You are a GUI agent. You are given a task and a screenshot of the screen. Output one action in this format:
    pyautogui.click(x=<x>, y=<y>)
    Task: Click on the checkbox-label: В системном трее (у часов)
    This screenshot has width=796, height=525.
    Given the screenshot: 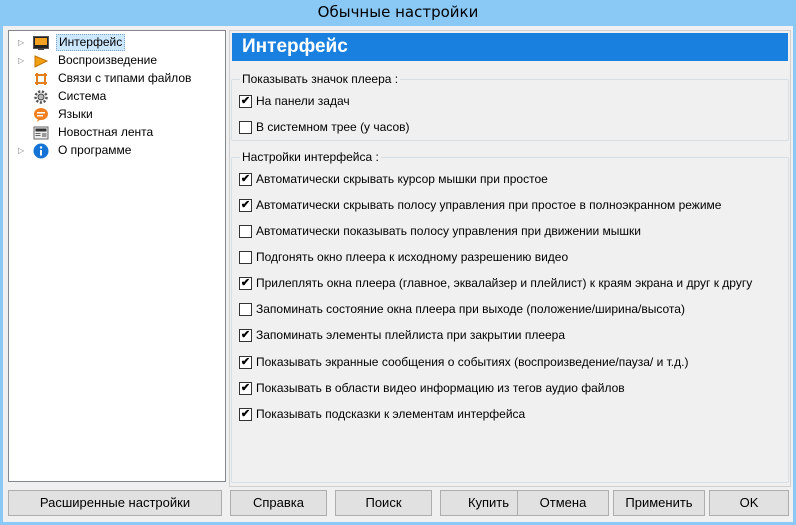 What is the action you would take?
    pyautogui.click(x=333, y=127)
    